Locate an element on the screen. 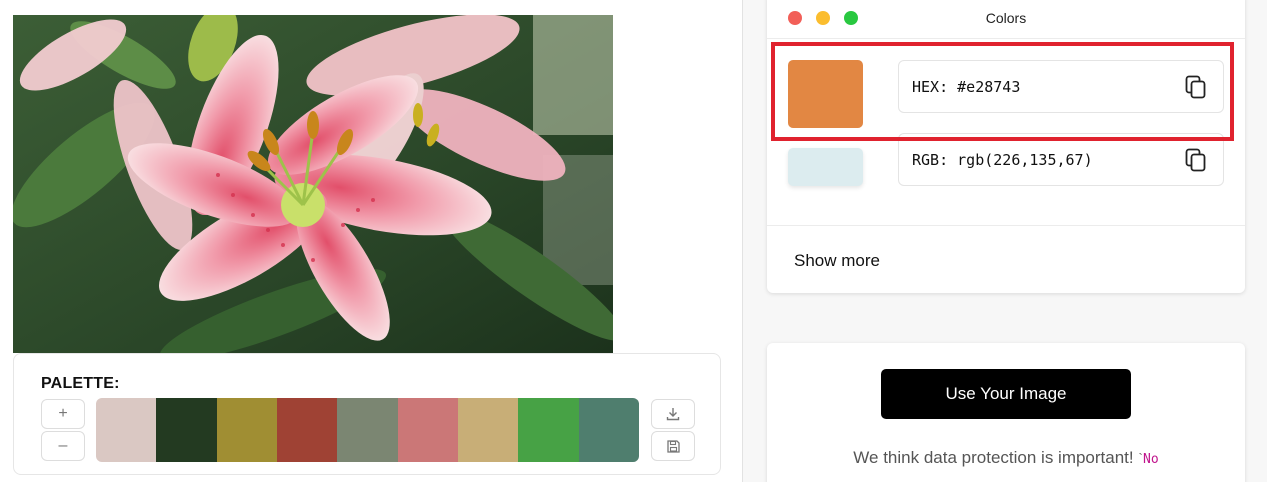 The image size is (1267, 482). title-divider is located at coordinates (1006, 38).